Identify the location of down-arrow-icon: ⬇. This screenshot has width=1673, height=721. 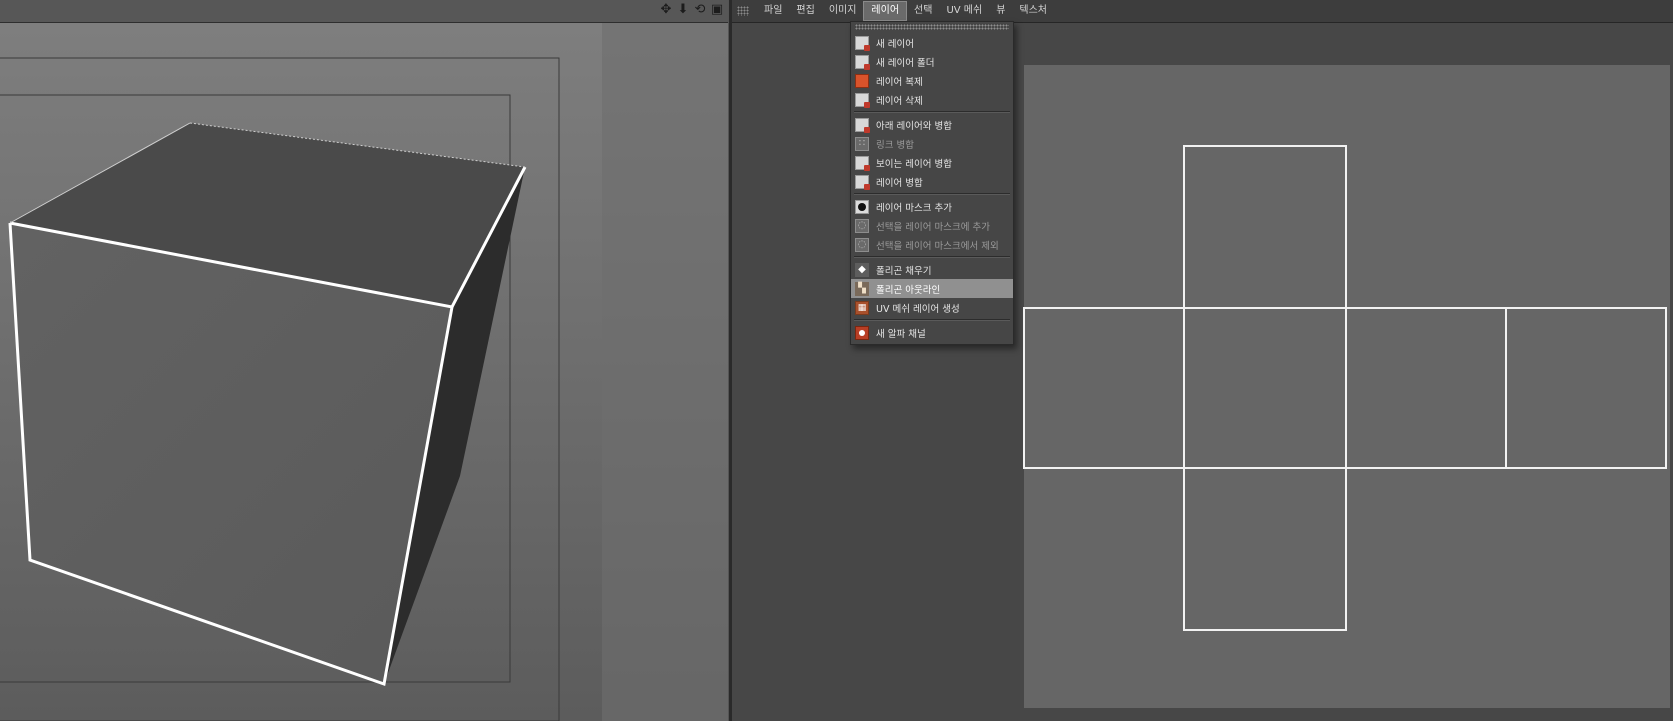
(683, 10).